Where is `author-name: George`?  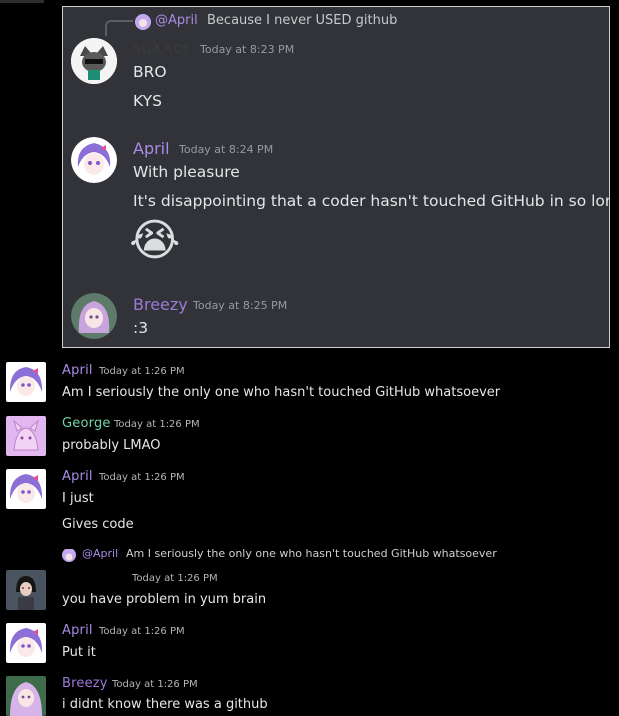
author-name: George is located at coordinates (86, 423).